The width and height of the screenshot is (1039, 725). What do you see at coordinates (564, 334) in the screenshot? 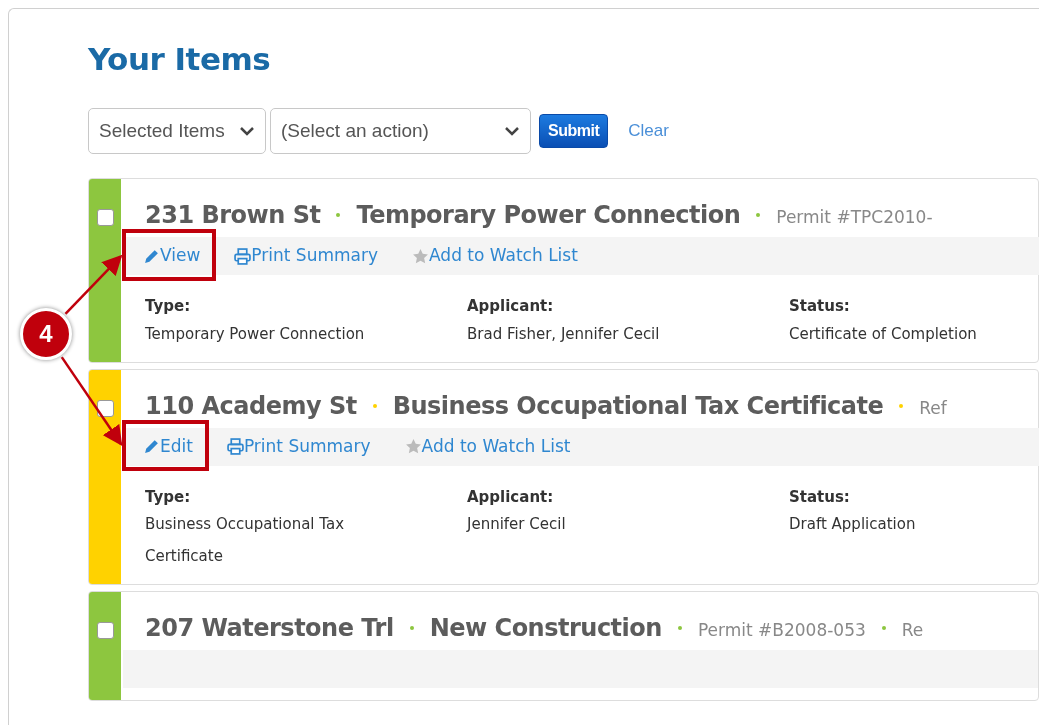
I see `field-value: Brad Fisher, Jennifer Cecil` at bounding box center [564, 334].